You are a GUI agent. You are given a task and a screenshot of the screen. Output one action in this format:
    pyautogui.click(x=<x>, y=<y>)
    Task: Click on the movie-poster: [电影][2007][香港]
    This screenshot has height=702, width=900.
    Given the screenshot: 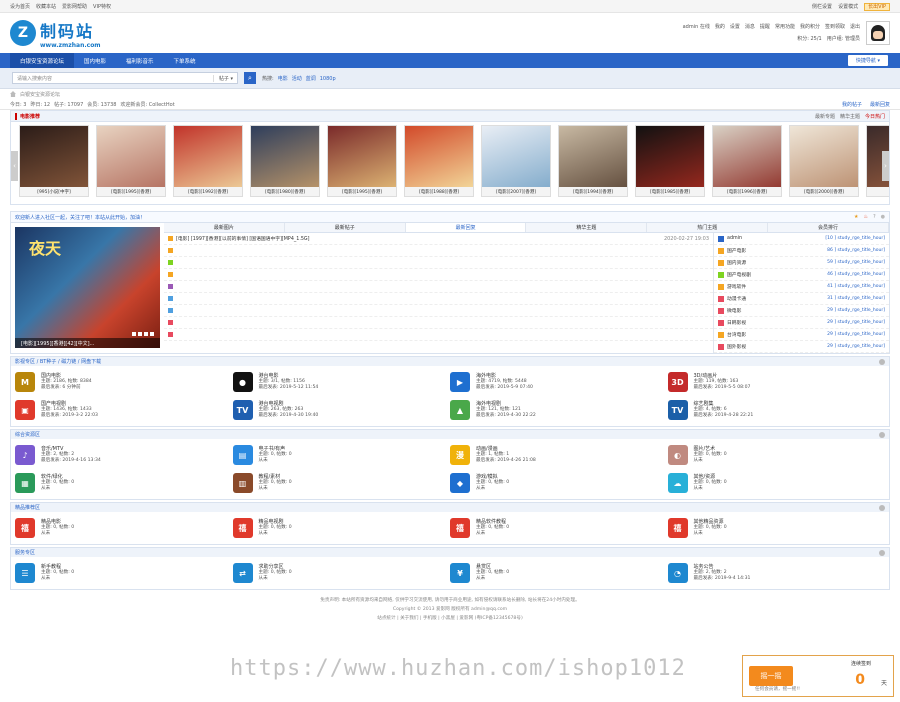 What is the action you would take?
    pyautogui.click(x=516, y=161)
    